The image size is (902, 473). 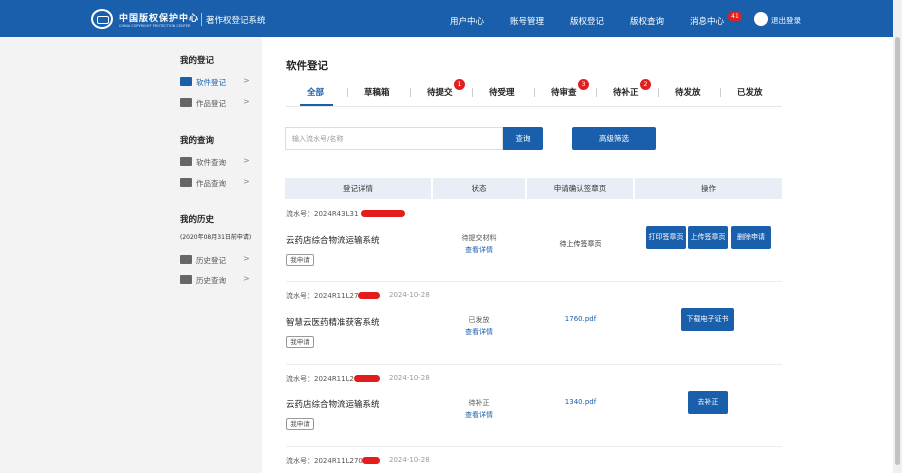 What do you see at coordinates (197, 220) in the screenshot?
I see `sidebar-heading-my-history: 我的历史` at bounding box center [197, 220].